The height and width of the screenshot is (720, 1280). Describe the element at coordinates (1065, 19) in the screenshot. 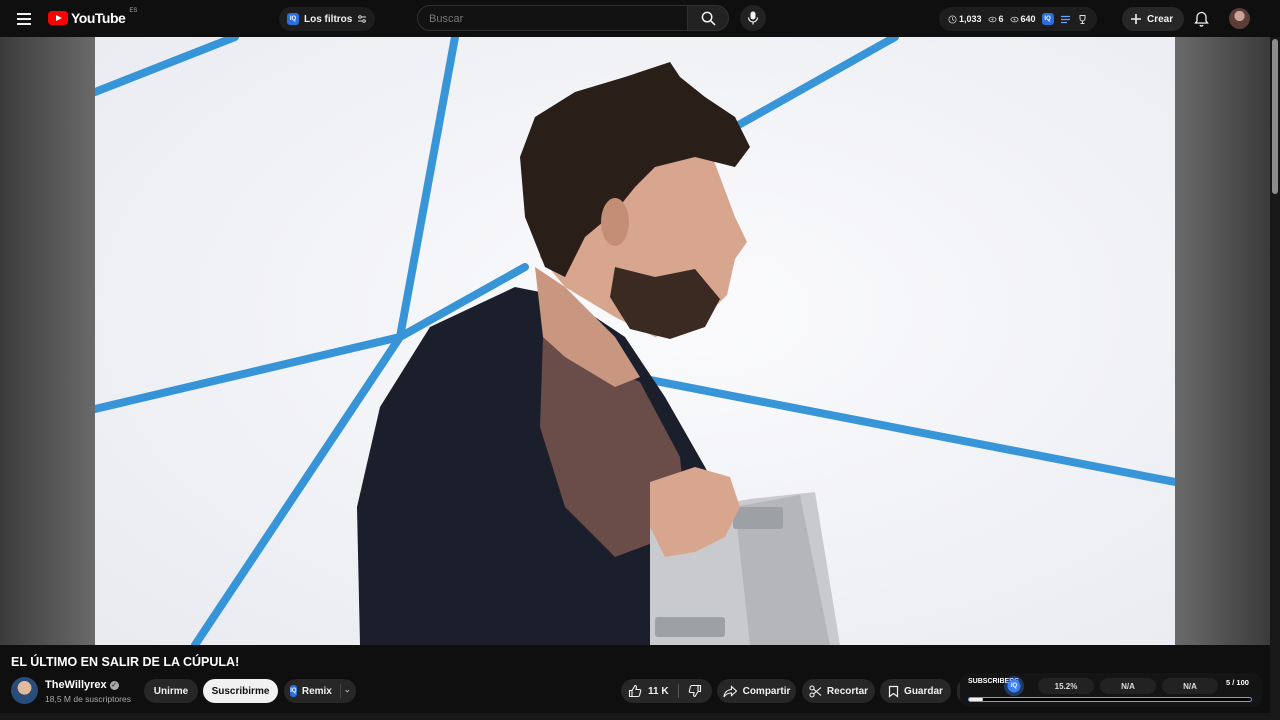

I see `list-icon` at that location.